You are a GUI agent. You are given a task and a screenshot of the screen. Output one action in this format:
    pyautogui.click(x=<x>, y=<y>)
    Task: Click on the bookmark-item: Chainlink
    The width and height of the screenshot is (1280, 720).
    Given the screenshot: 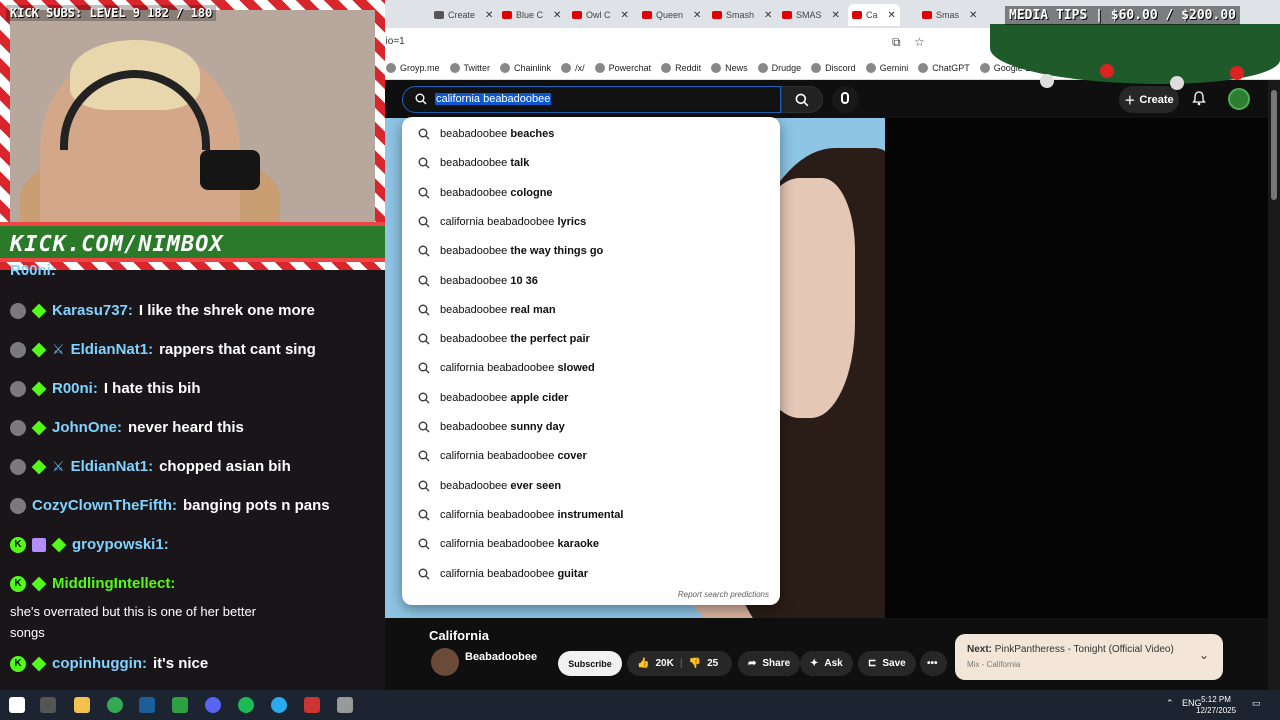 What is the action you would take?
    pyautogui.click(x=525, y=67)
    